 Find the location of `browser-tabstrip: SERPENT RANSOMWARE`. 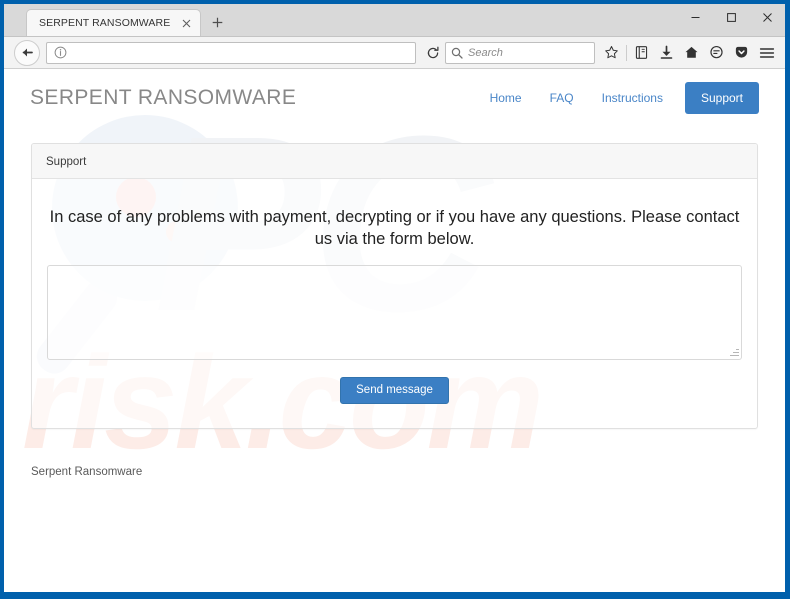

browser-tabstrip: SERPENT RANSOMWARE is located at coordinates (394, 20).